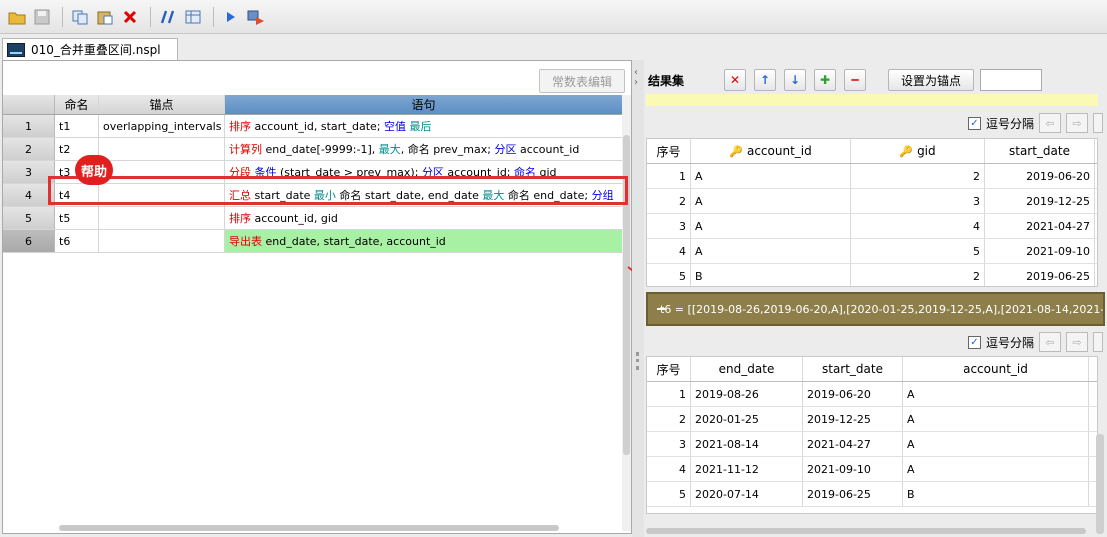 This screenshot has width=1107, height=537. I want to click on row-number-cell: 1, so click(29, 126).